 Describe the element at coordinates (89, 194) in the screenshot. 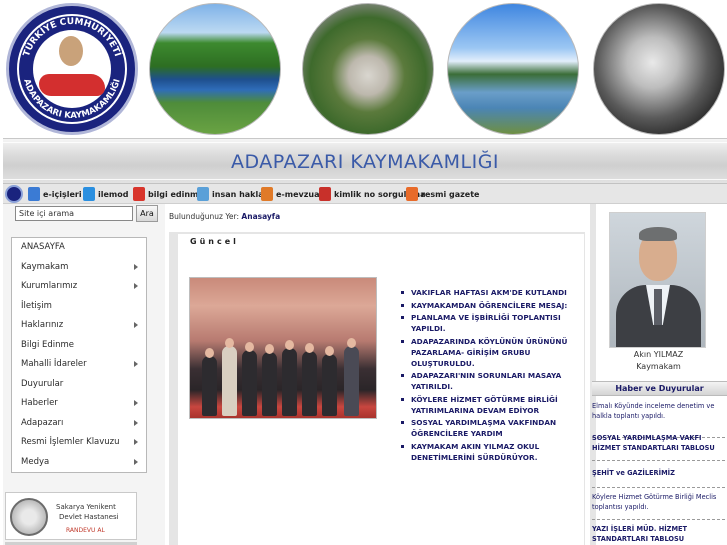

I see `ilemod-icon` at that location.